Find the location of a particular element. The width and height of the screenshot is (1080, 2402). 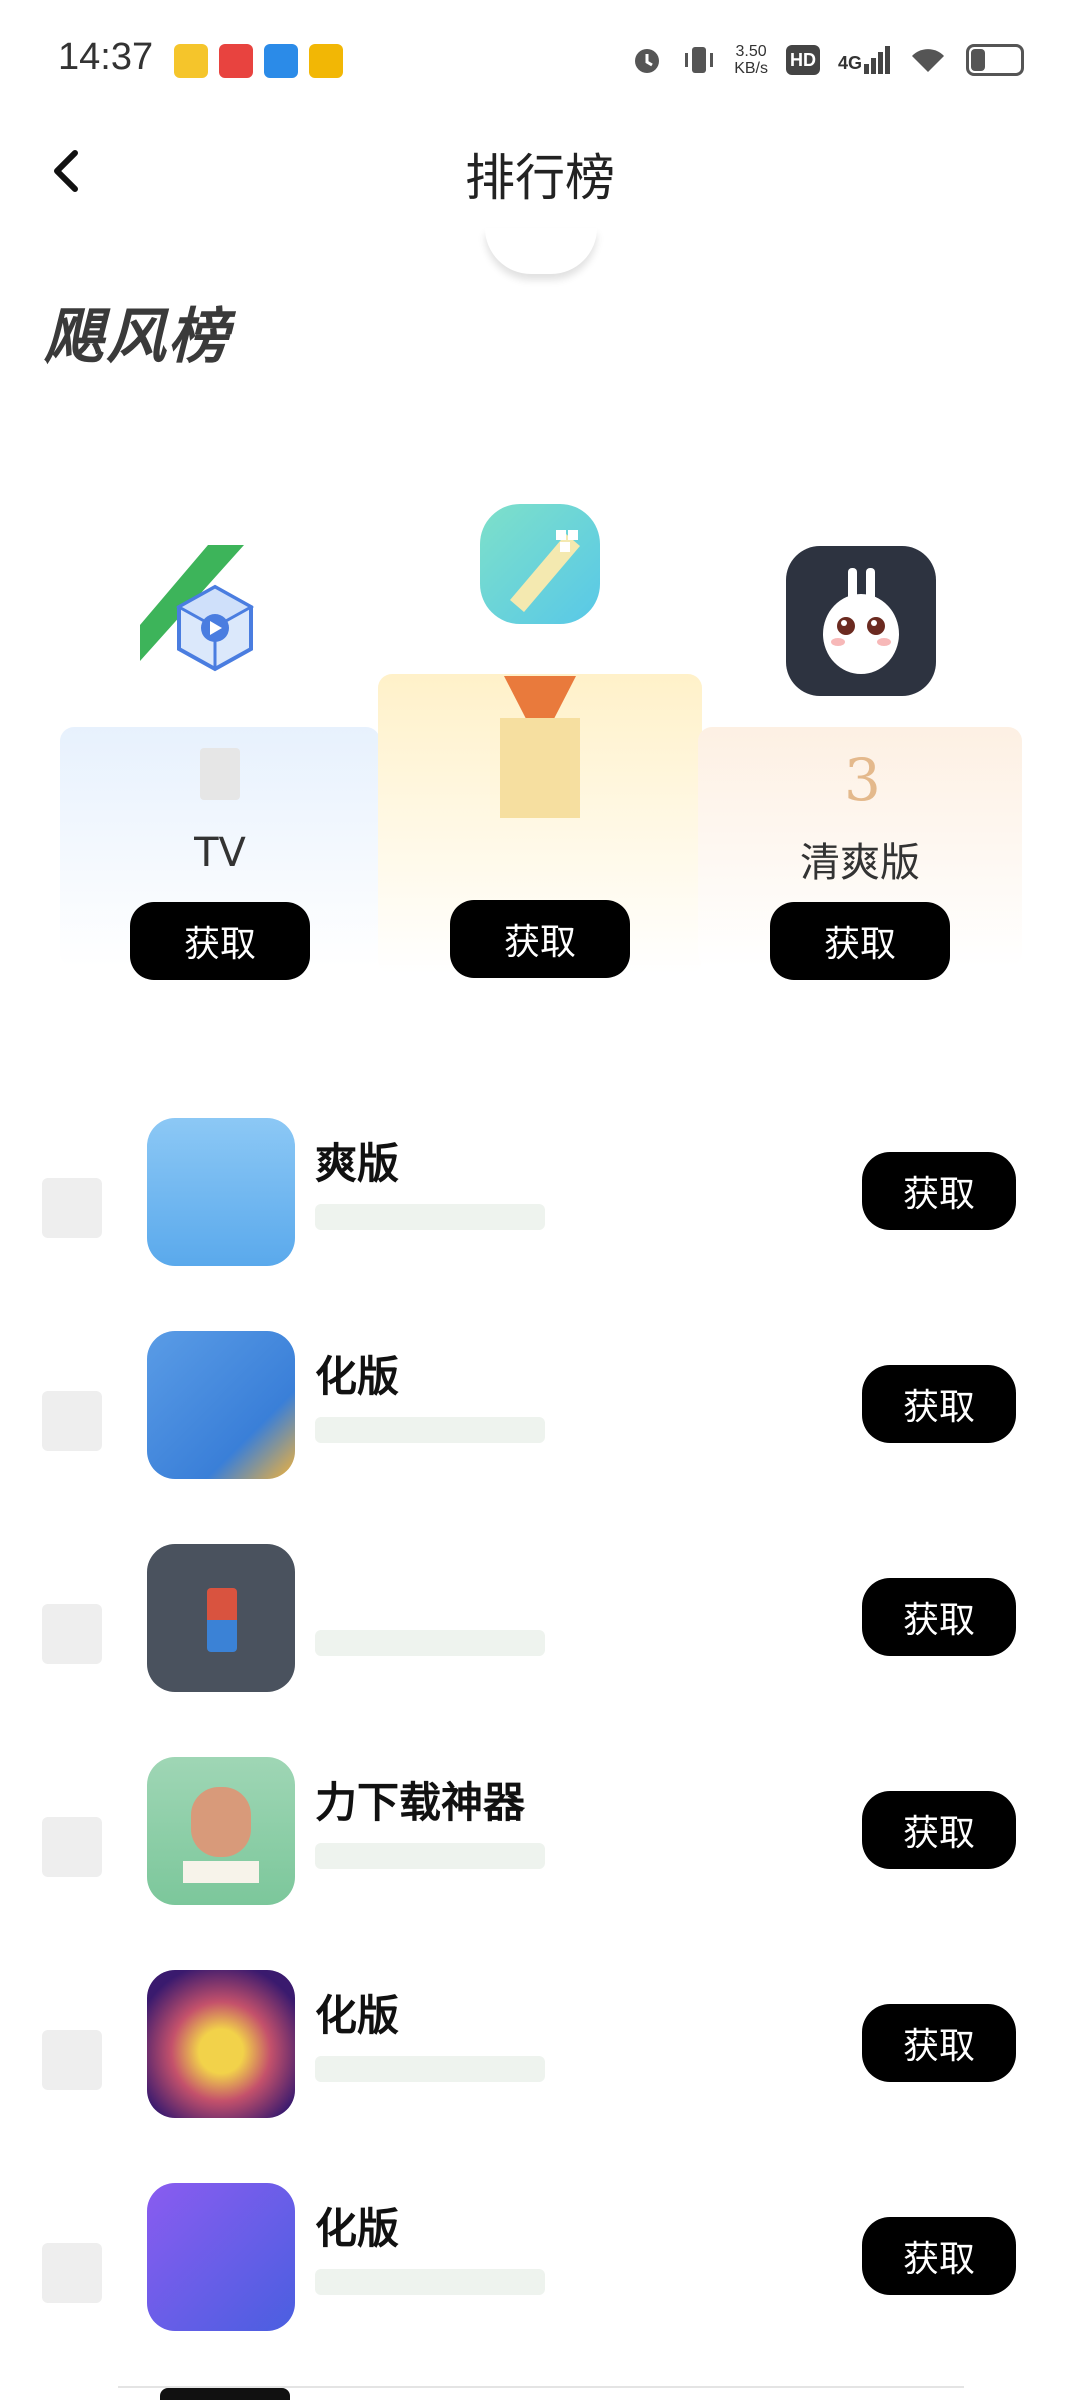

app-name: 爽版 is located at coordinates (357, 1163).